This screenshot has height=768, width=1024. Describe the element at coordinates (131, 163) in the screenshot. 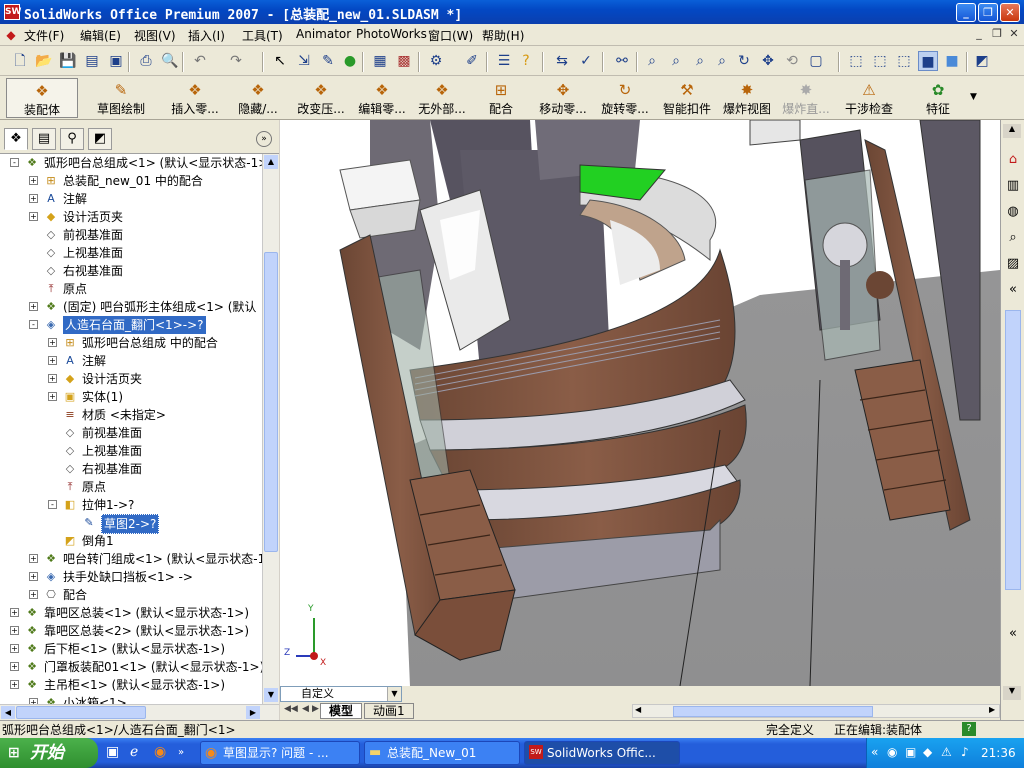

I see `tree-row: - ❖ 弧形吧台总组成<1> (默认<显示状态-1>` at that location.